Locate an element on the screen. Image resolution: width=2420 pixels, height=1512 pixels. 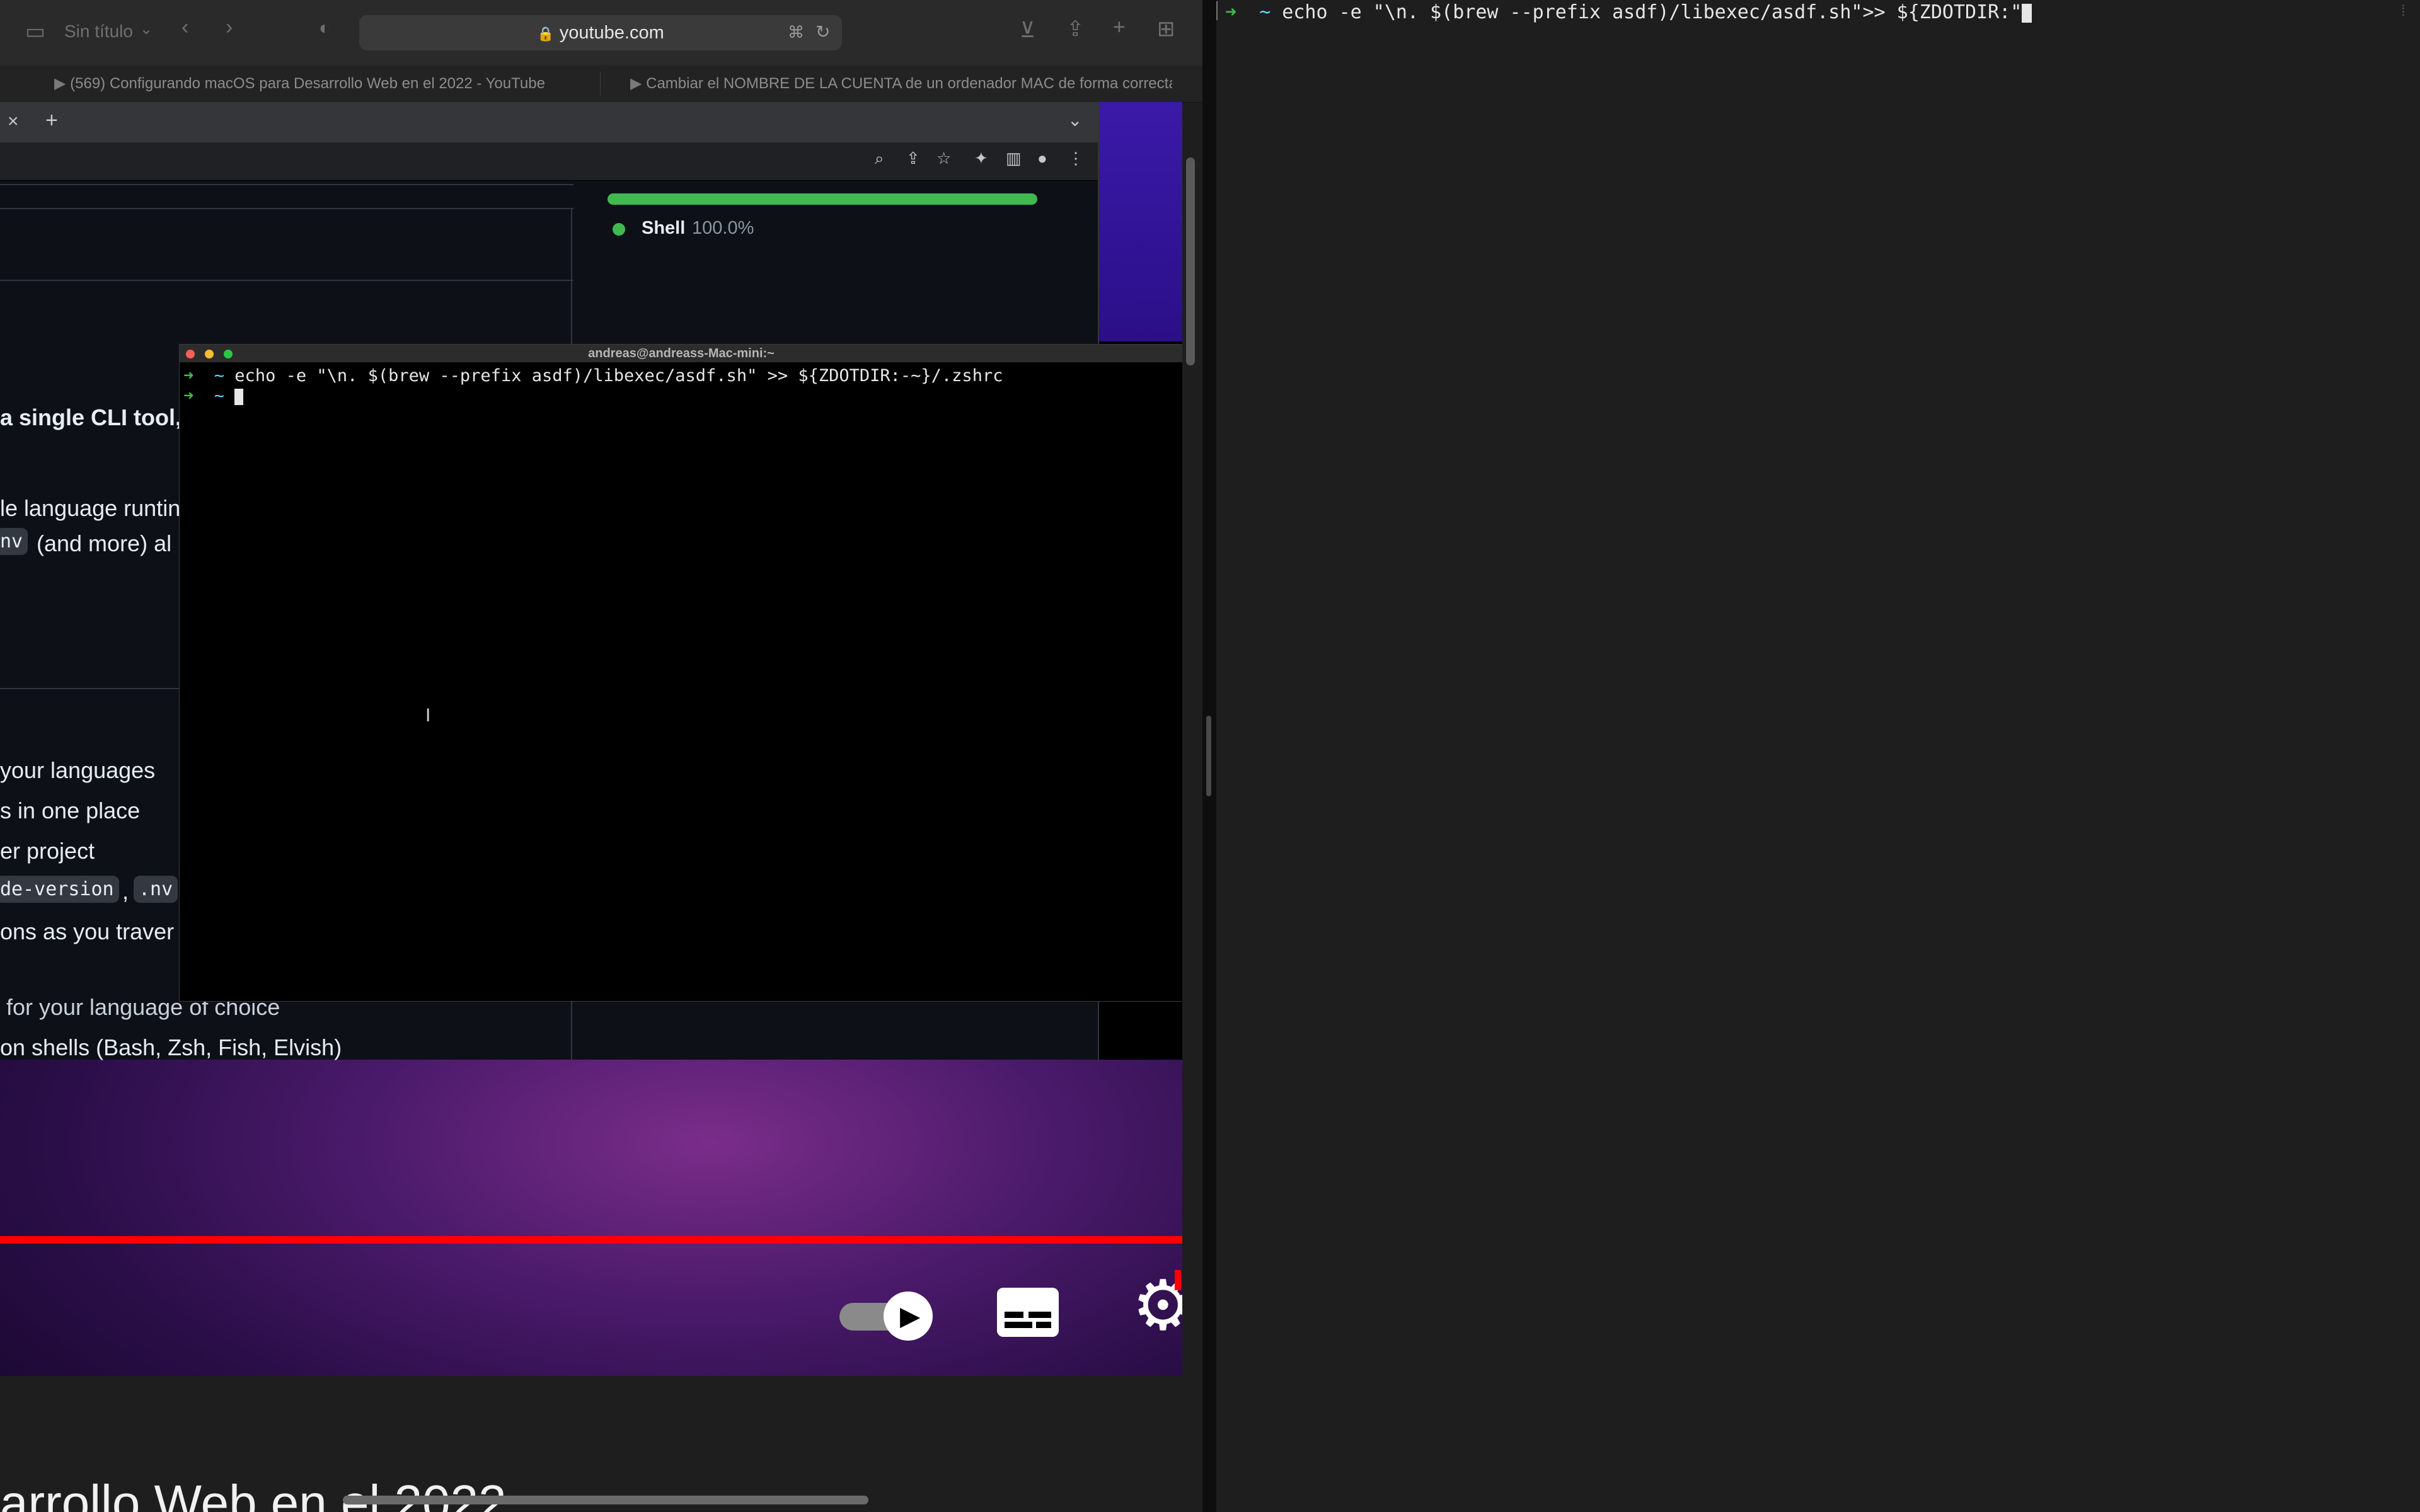
video-title: arrollo Web en el 2022 is located at coordinates (254, 1493).